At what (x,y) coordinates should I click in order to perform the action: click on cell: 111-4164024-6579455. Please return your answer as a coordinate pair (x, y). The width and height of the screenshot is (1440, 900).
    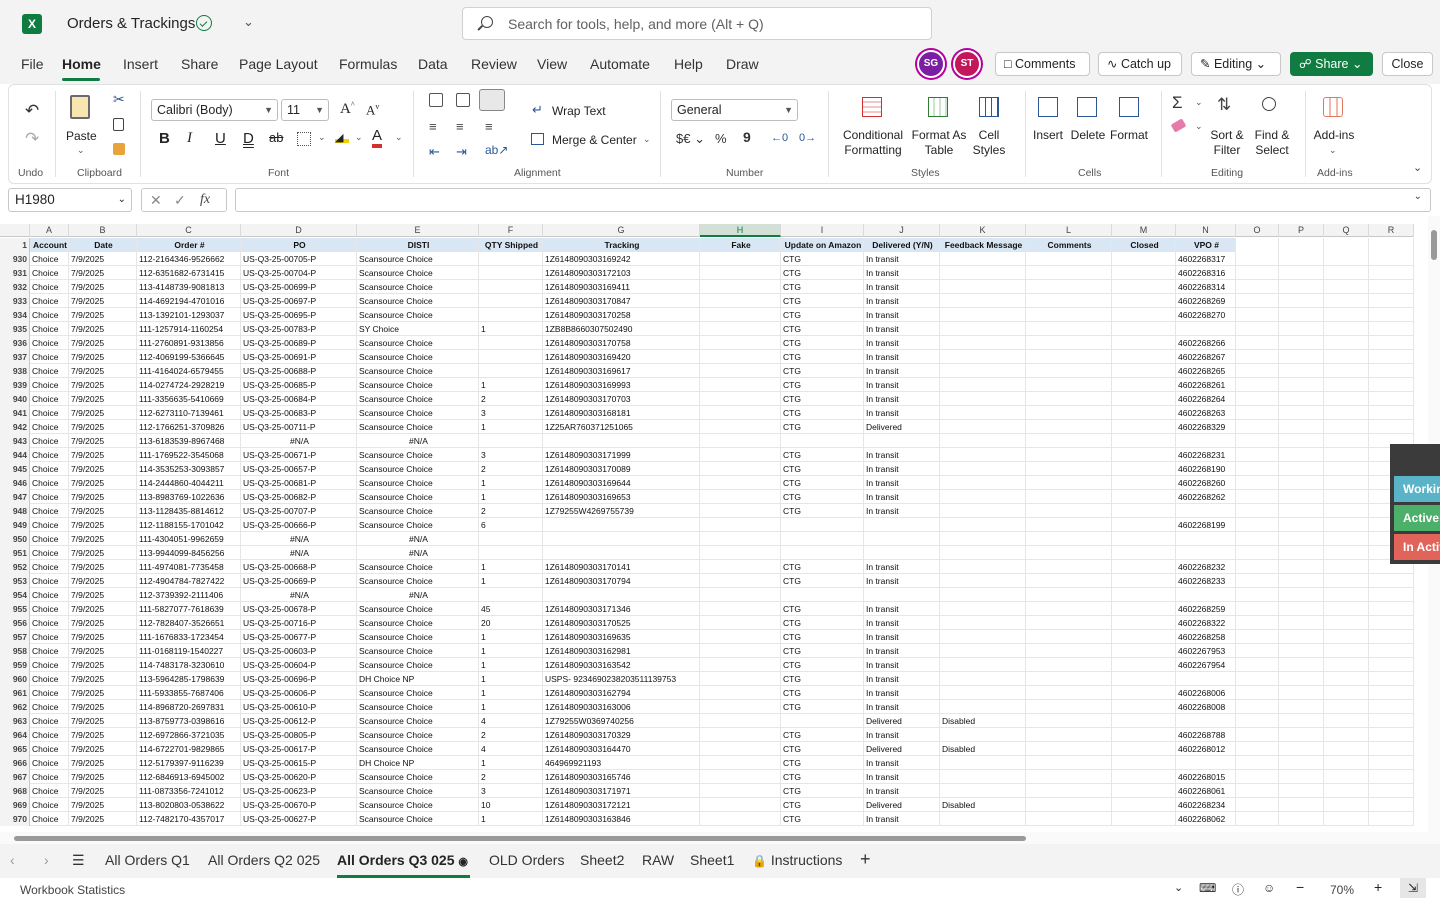
    Looking at the image, I should click on (189, 371).